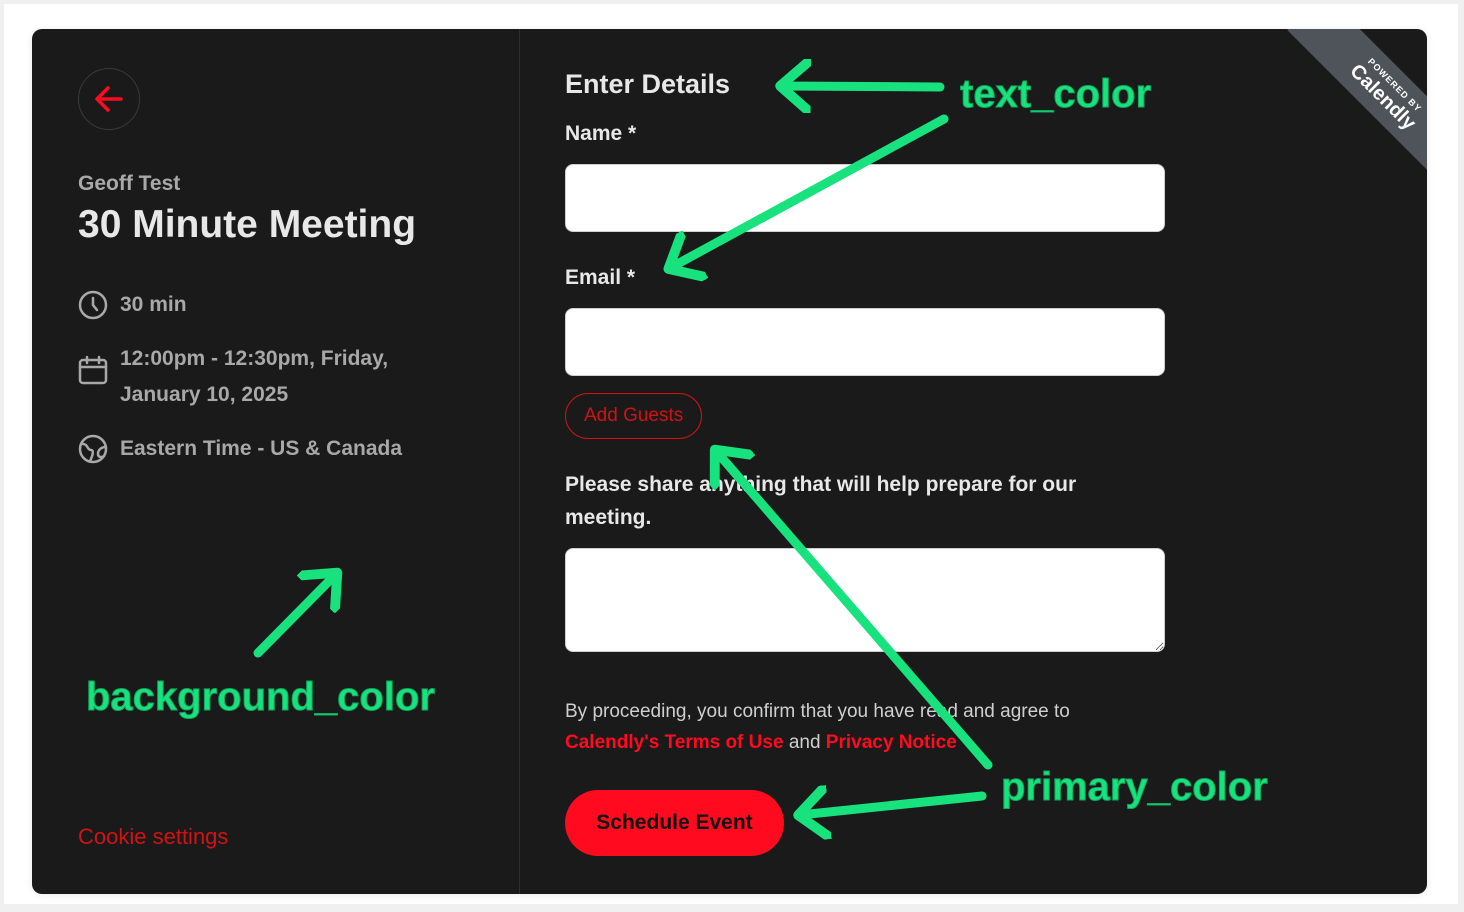 This screenshot has width=1464, height=912. I want to click on event-title: 30 Minute Meeting, so click(247, 224).